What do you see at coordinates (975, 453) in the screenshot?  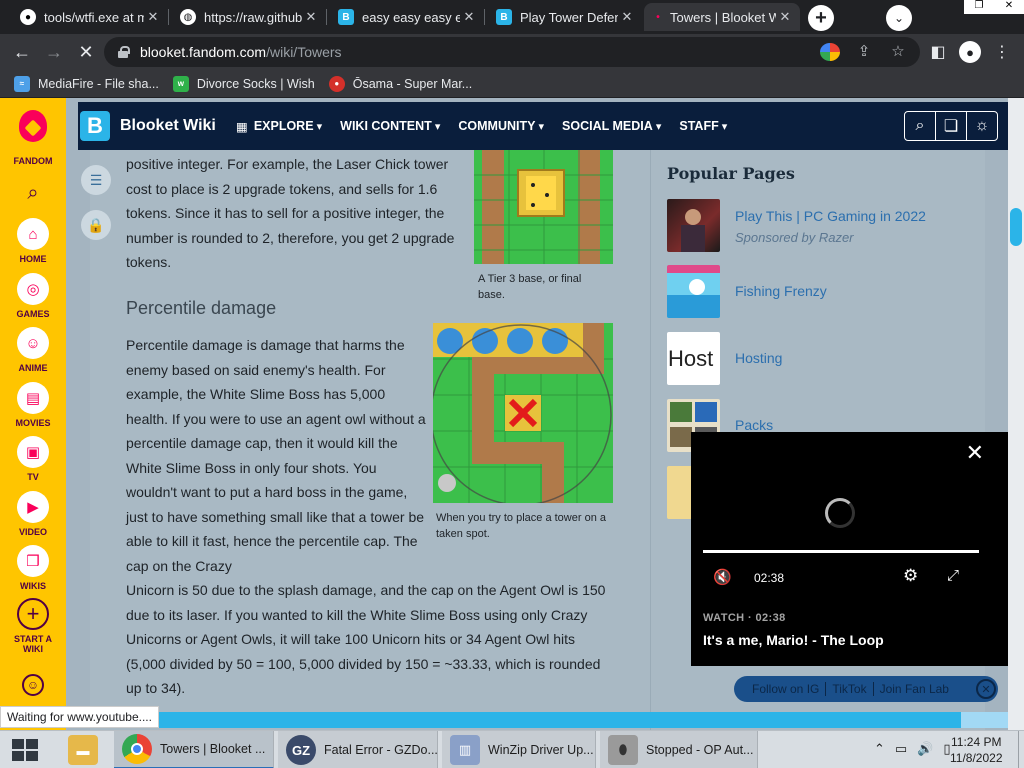 I see `close-video-icon: ✕` at bounding box center [975, 453].